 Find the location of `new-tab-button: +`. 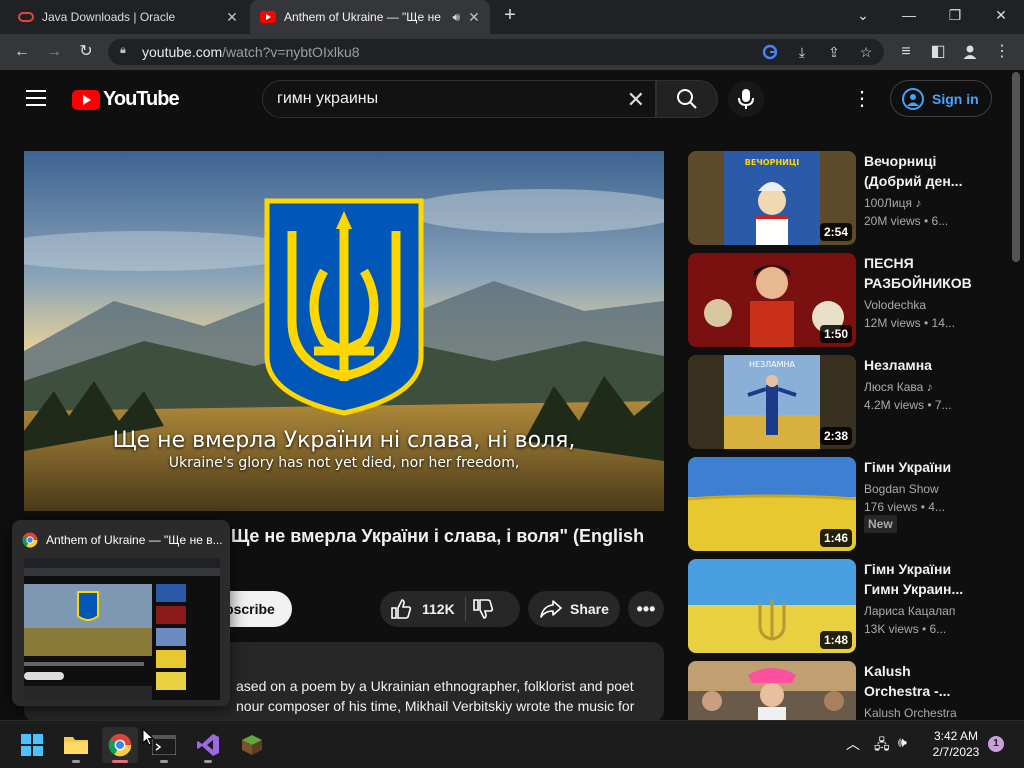

new-tab-button: + is located at coordinates (510, 16).